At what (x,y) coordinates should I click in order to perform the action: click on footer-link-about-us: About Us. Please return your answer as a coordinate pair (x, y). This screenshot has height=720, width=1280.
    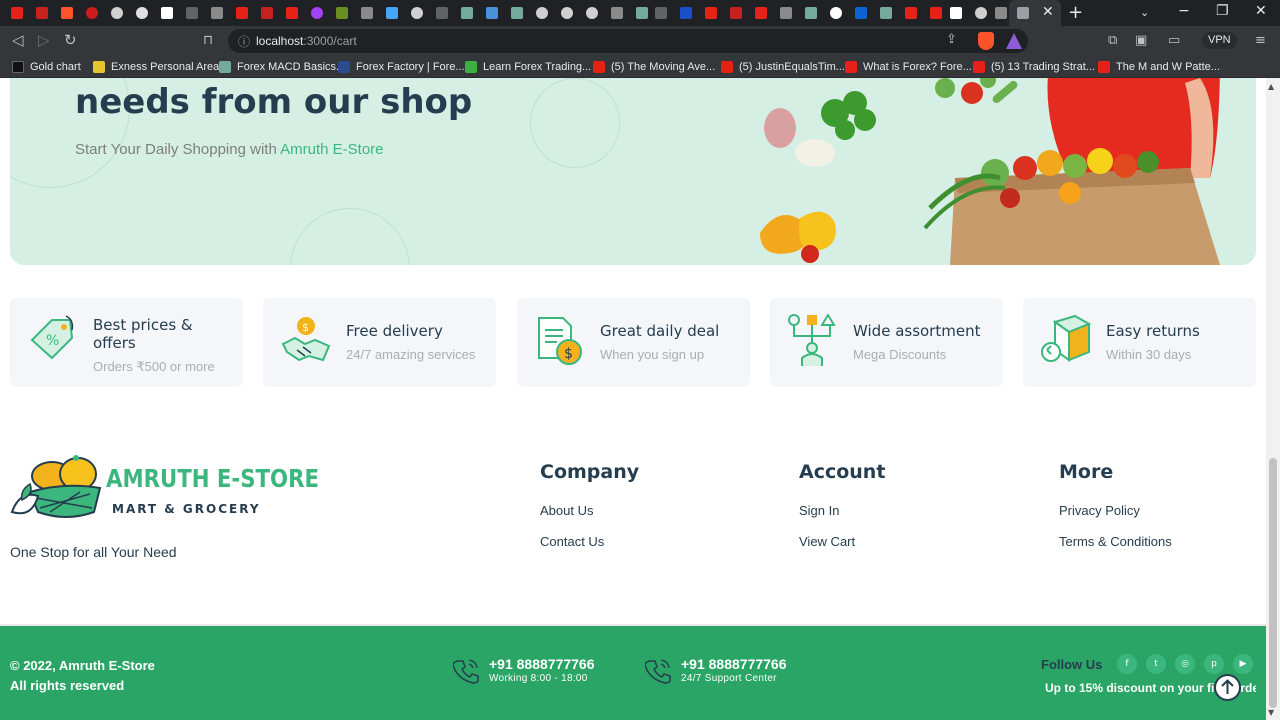
    Looking at the image, I should click on (566, 510).